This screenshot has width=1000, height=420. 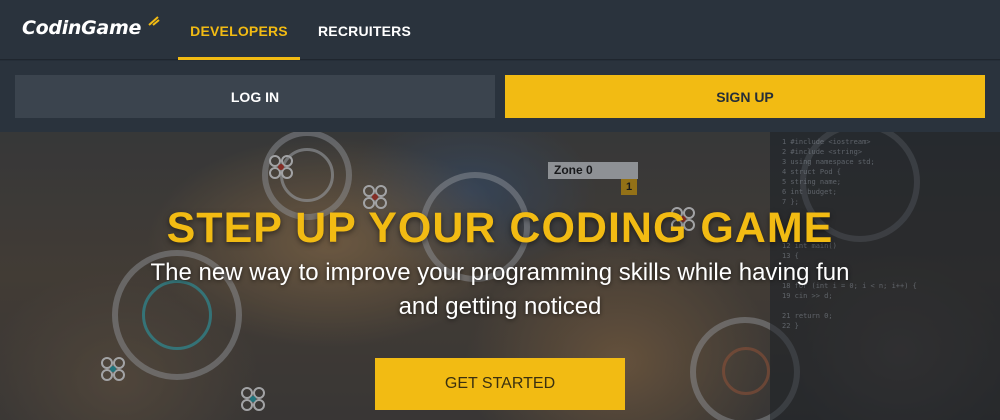 What do you see at coordinates (500, 306) in the screenshot?
I see `hero-subtitle-line: and getting noticed` at bounding box center [500, 306].